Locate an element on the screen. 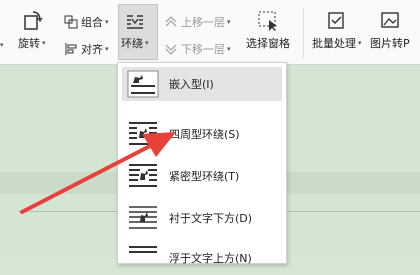 This screenshot has width=420, height=275. menu-item-inline: 嵌入型(I) is located at coordinates (202, 84).